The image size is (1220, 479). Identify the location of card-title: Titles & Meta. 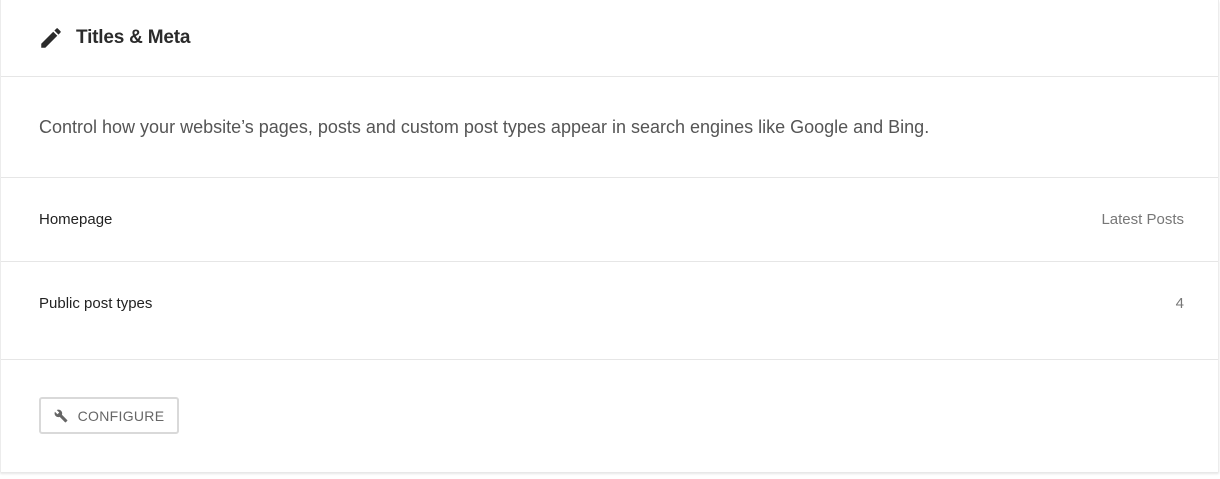
(133, 37).